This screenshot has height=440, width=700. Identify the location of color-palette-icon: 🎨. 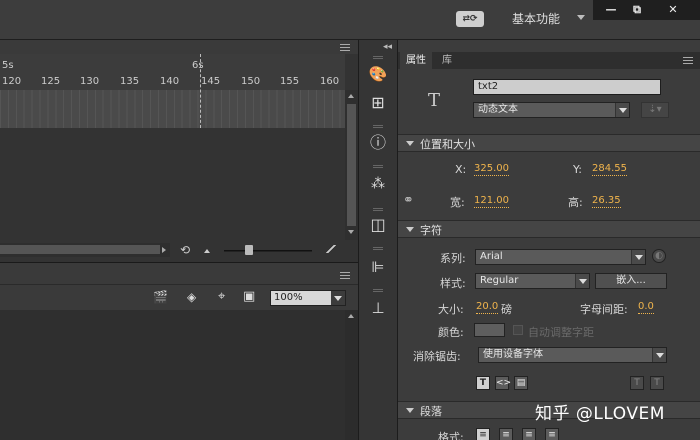
(378, 74).